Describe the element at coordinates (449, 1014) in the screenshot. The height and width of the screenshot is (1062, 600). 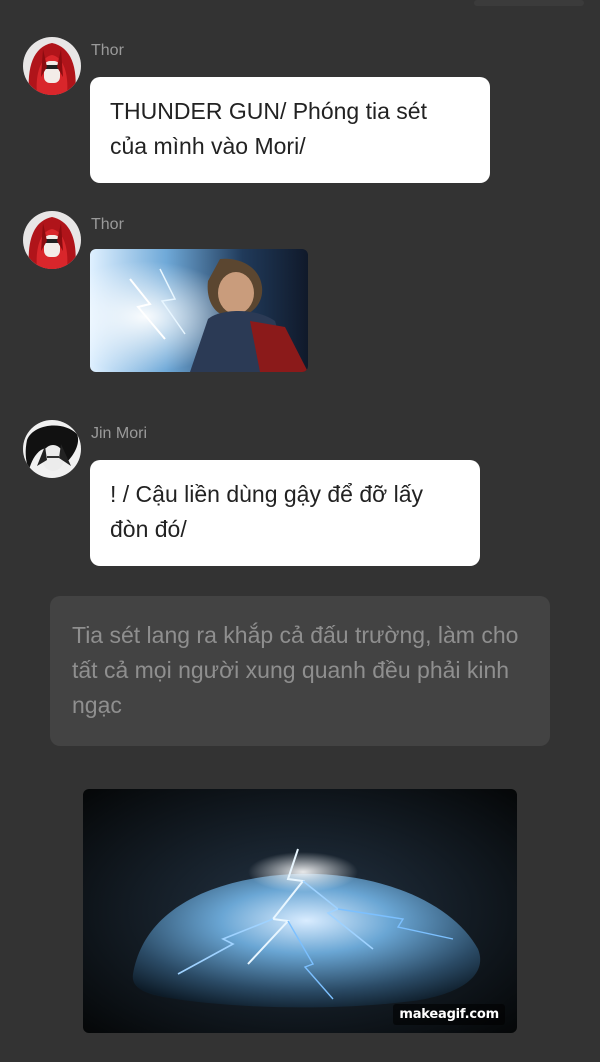
I see `makeagif-watermark: makeagif.com` at that location.